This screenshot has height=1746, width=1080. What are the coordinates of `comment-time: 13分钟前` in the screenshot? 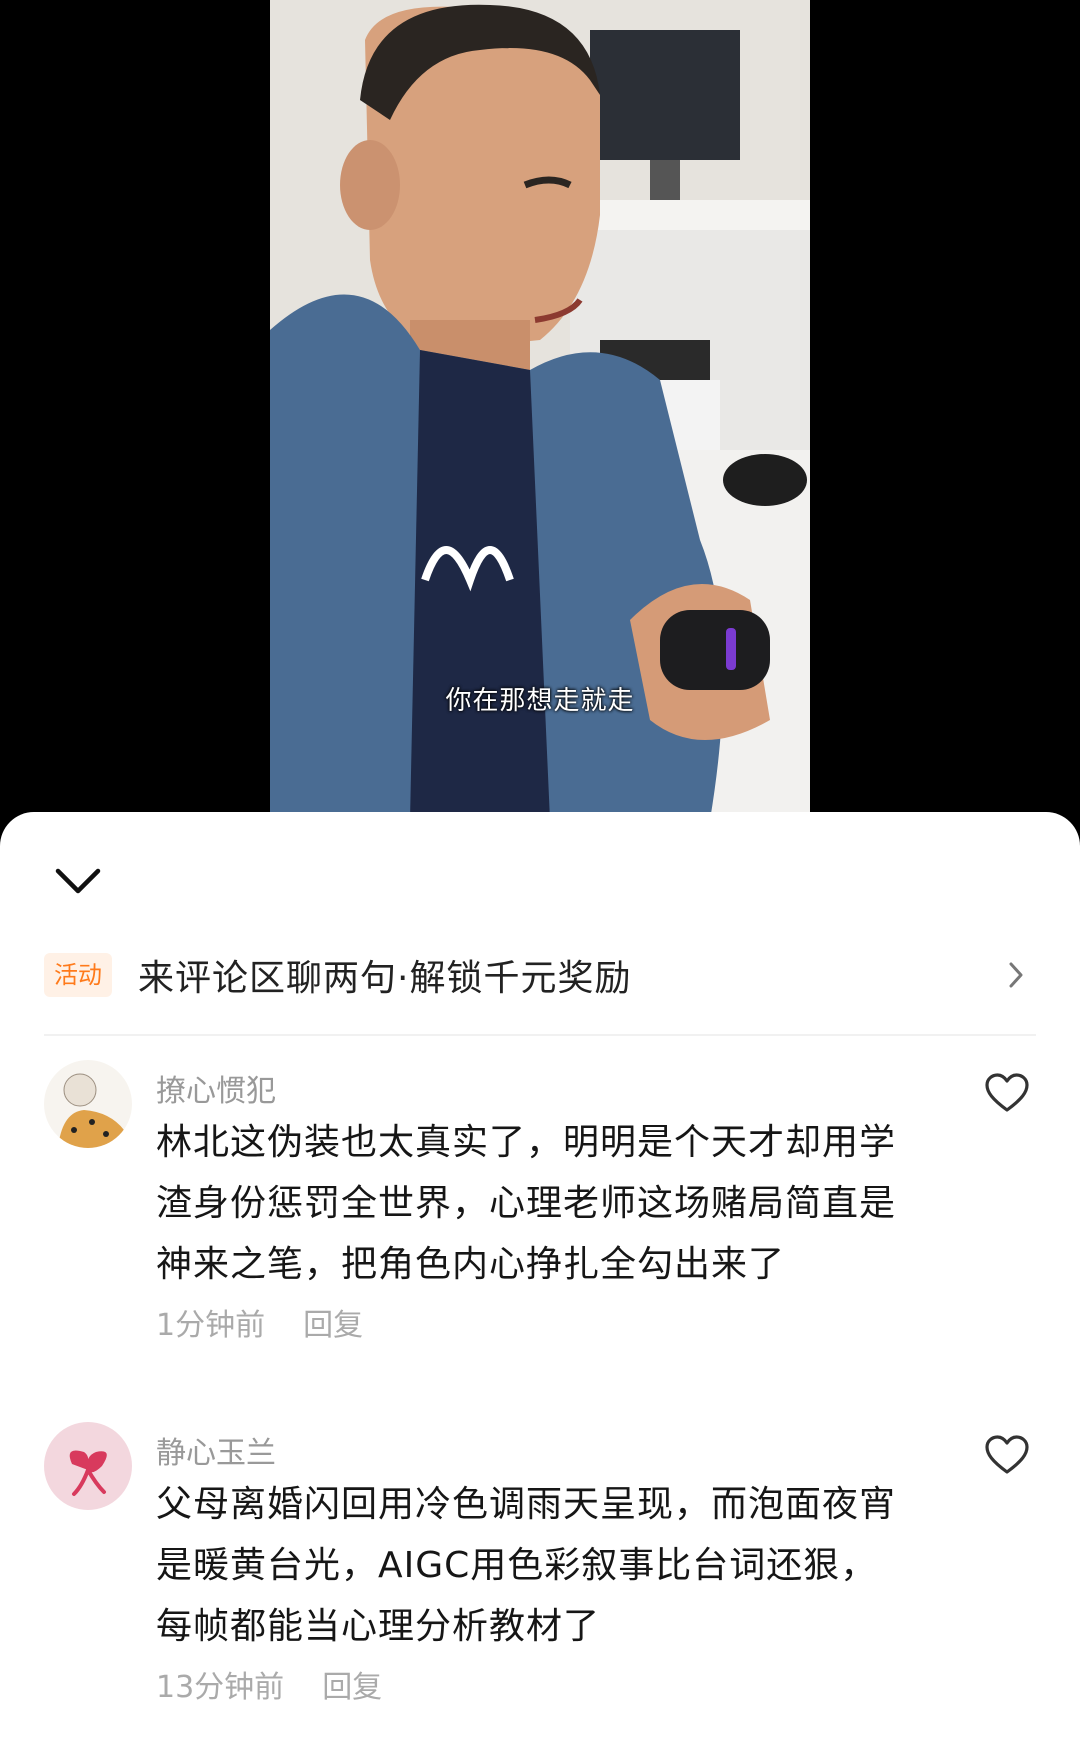 It's located at (220, 1687).